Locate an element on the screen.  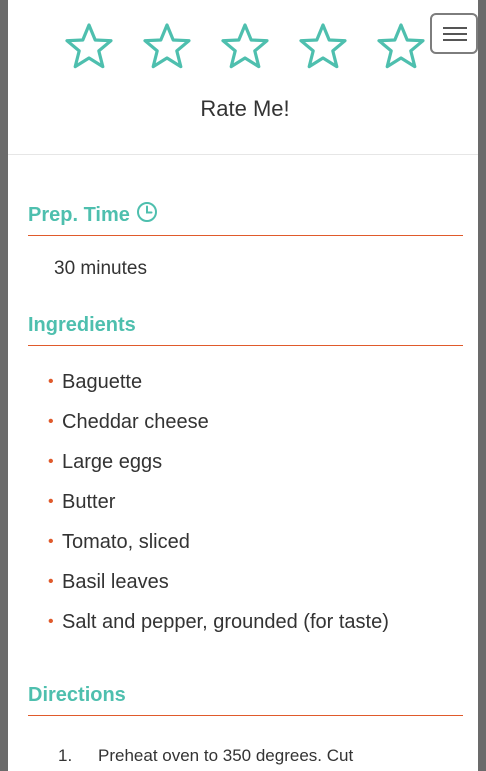
star-4-icon is located at coordinates (323, 47).